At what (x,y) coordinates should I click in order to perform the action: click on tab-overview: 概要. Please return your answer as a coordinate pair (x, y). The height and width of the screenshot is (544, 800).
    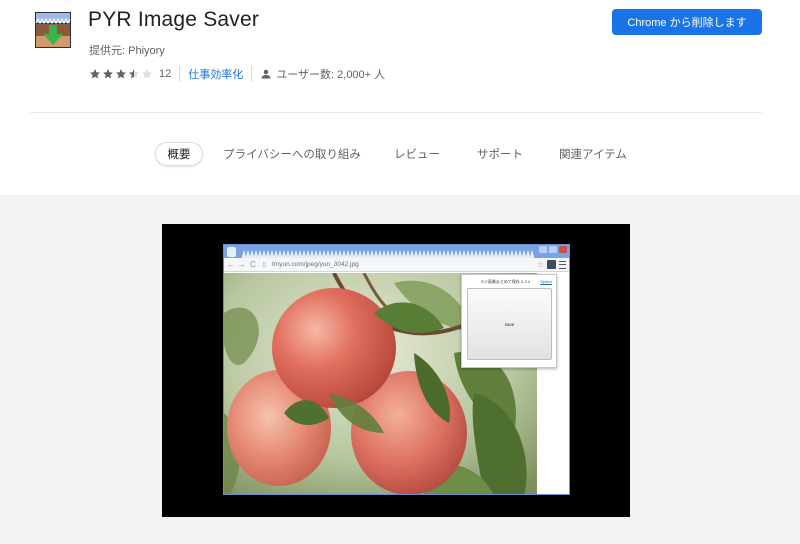
    Looking at the image, I should click on (179, 154).